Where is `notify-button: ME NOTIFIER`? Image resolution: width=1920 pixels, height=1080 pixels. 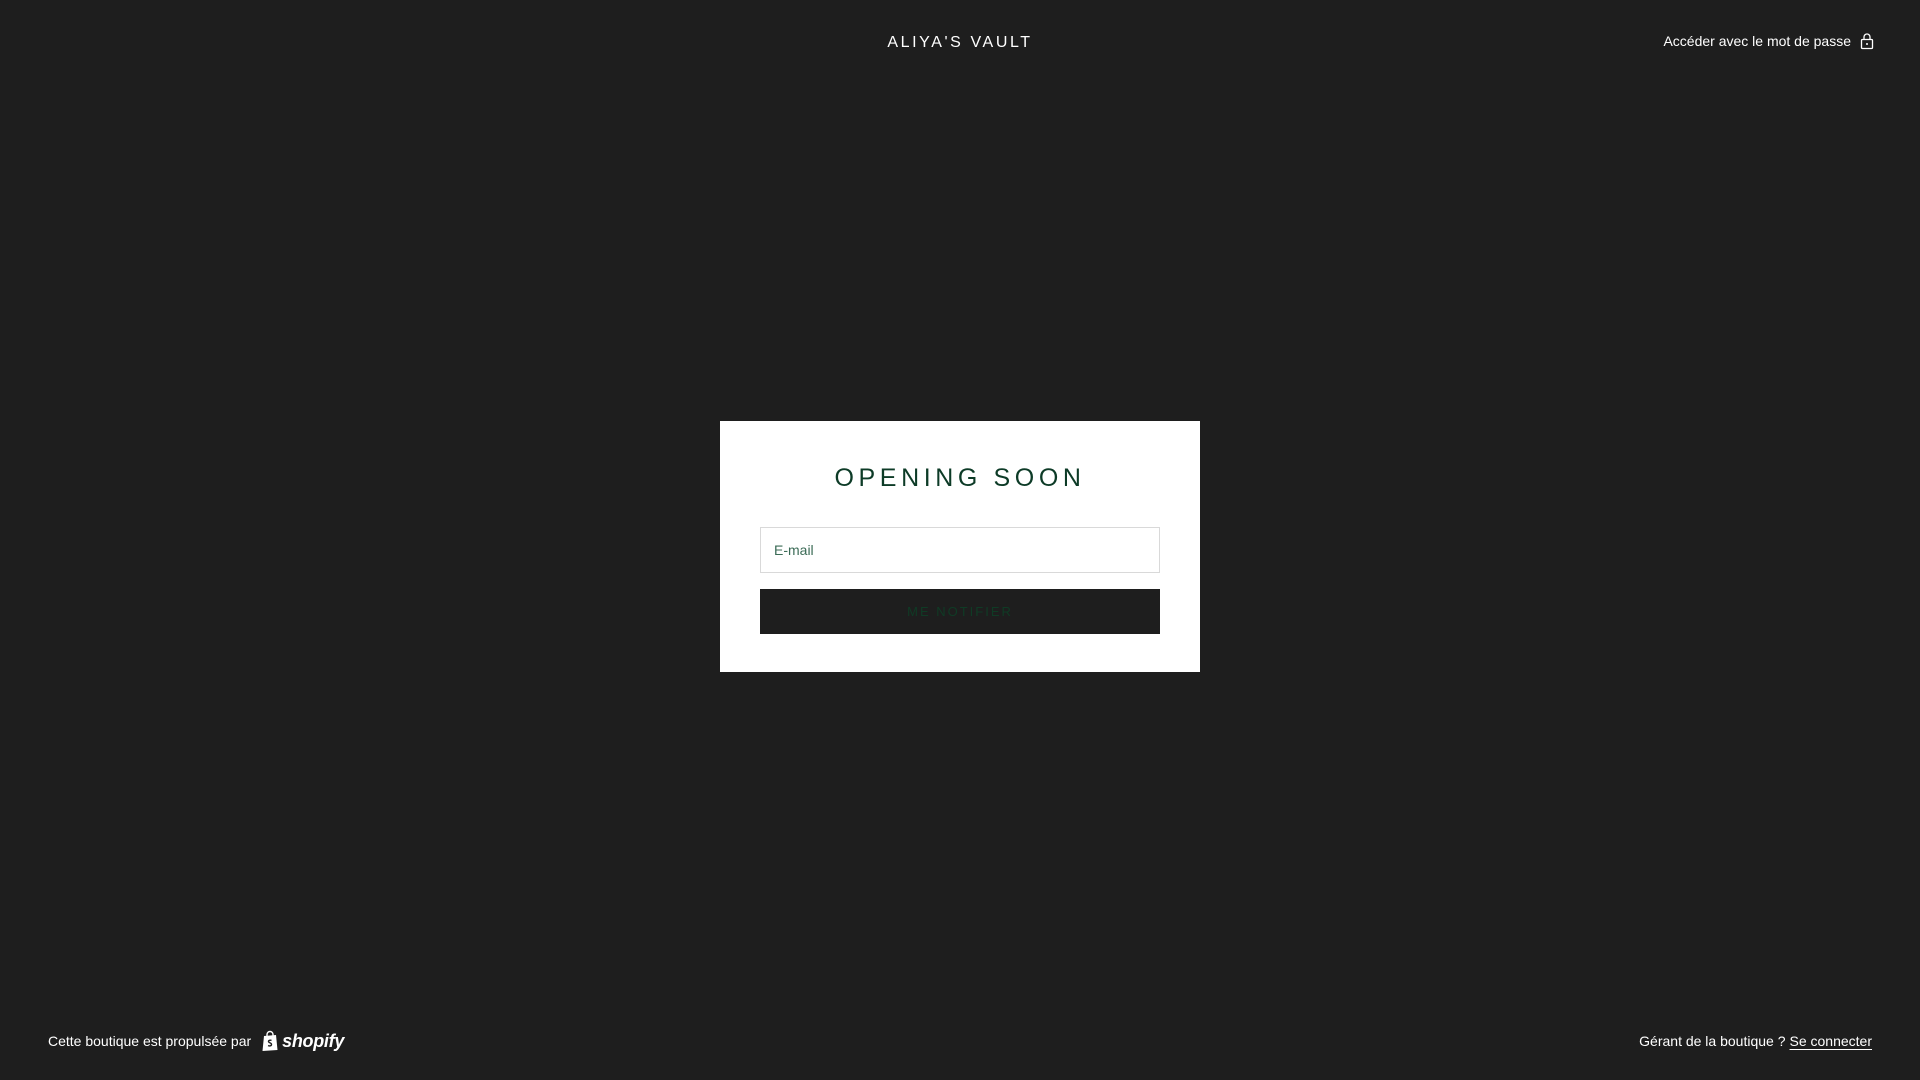 notify-button: ME NOTIFIER is located at coordinates (960, 611).